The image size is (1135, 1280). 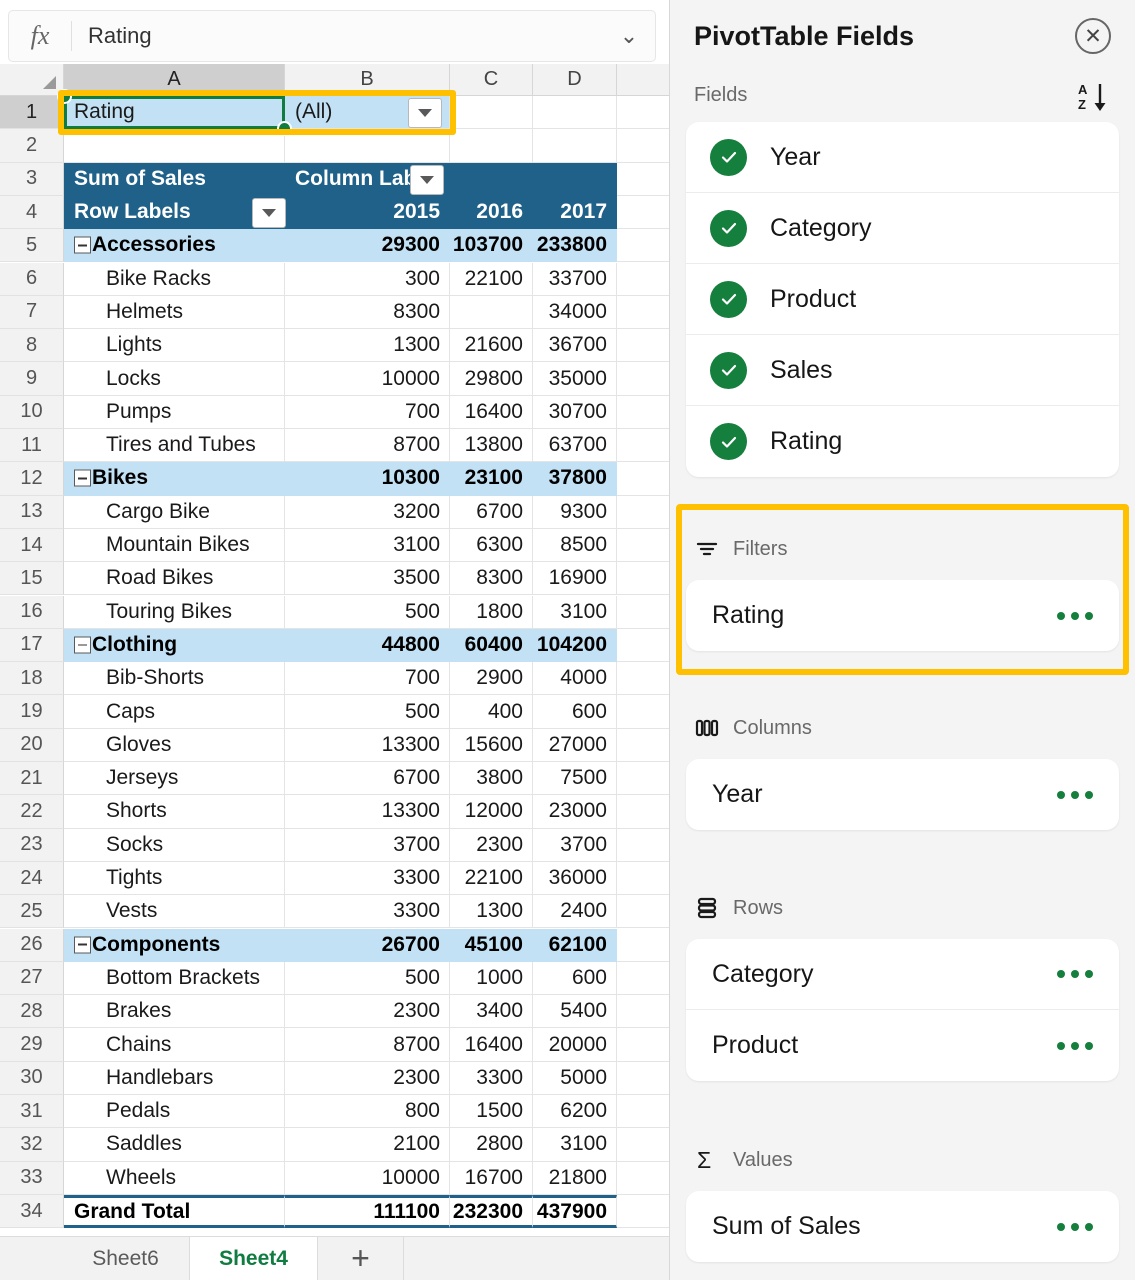 What do you see at coordinates (367, 878) in the screenshot?
I see `pivot-value-cell: 3300` at bounding box center [367, 878].